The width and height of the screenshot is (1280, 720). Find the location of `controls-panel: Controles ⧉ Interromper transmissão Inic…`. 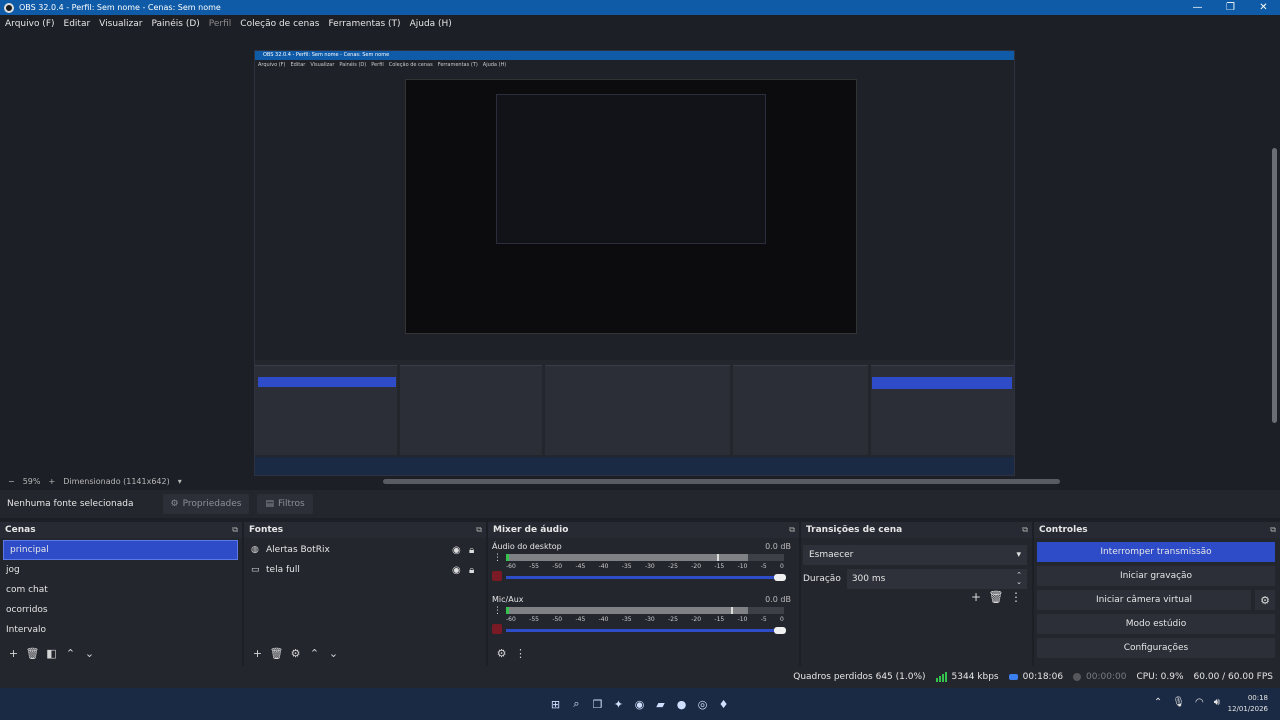

controls-panel: Controles ⧉ Interromper transmissão Inic… is located at coordinates (1157, 594).